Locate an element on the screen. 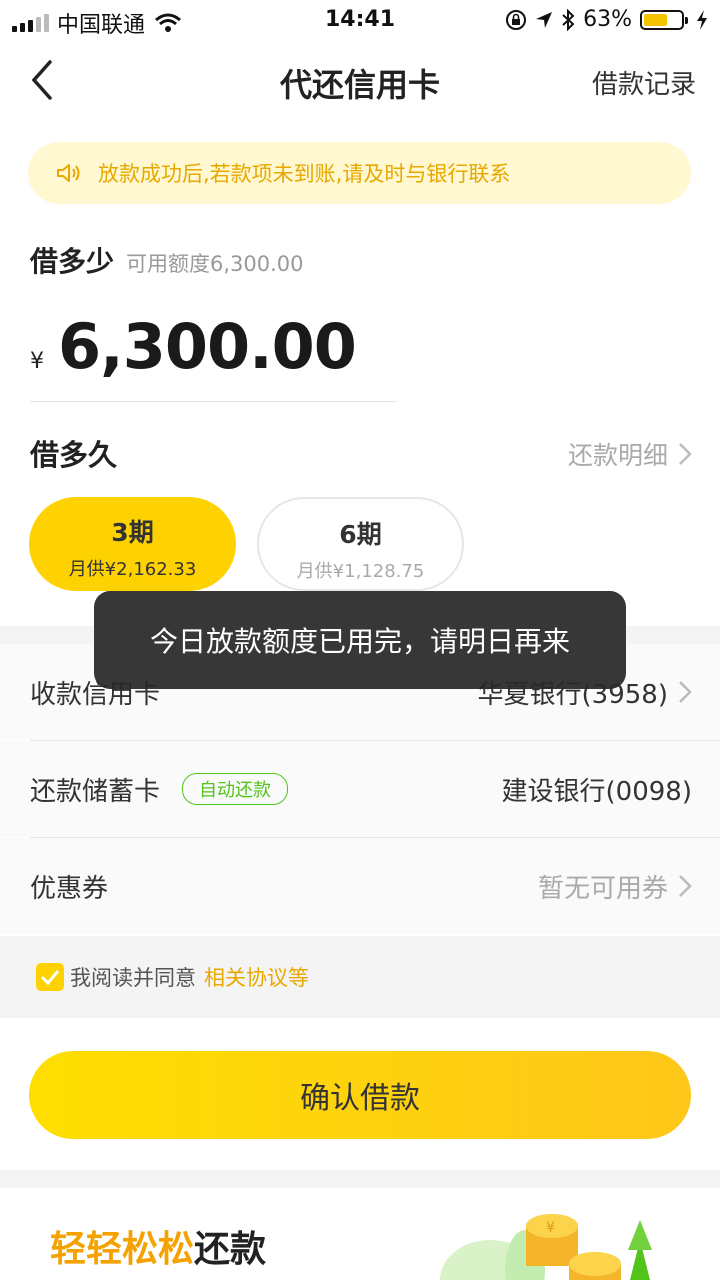  plan-period: 6期 is located at coordinates (360, 534).